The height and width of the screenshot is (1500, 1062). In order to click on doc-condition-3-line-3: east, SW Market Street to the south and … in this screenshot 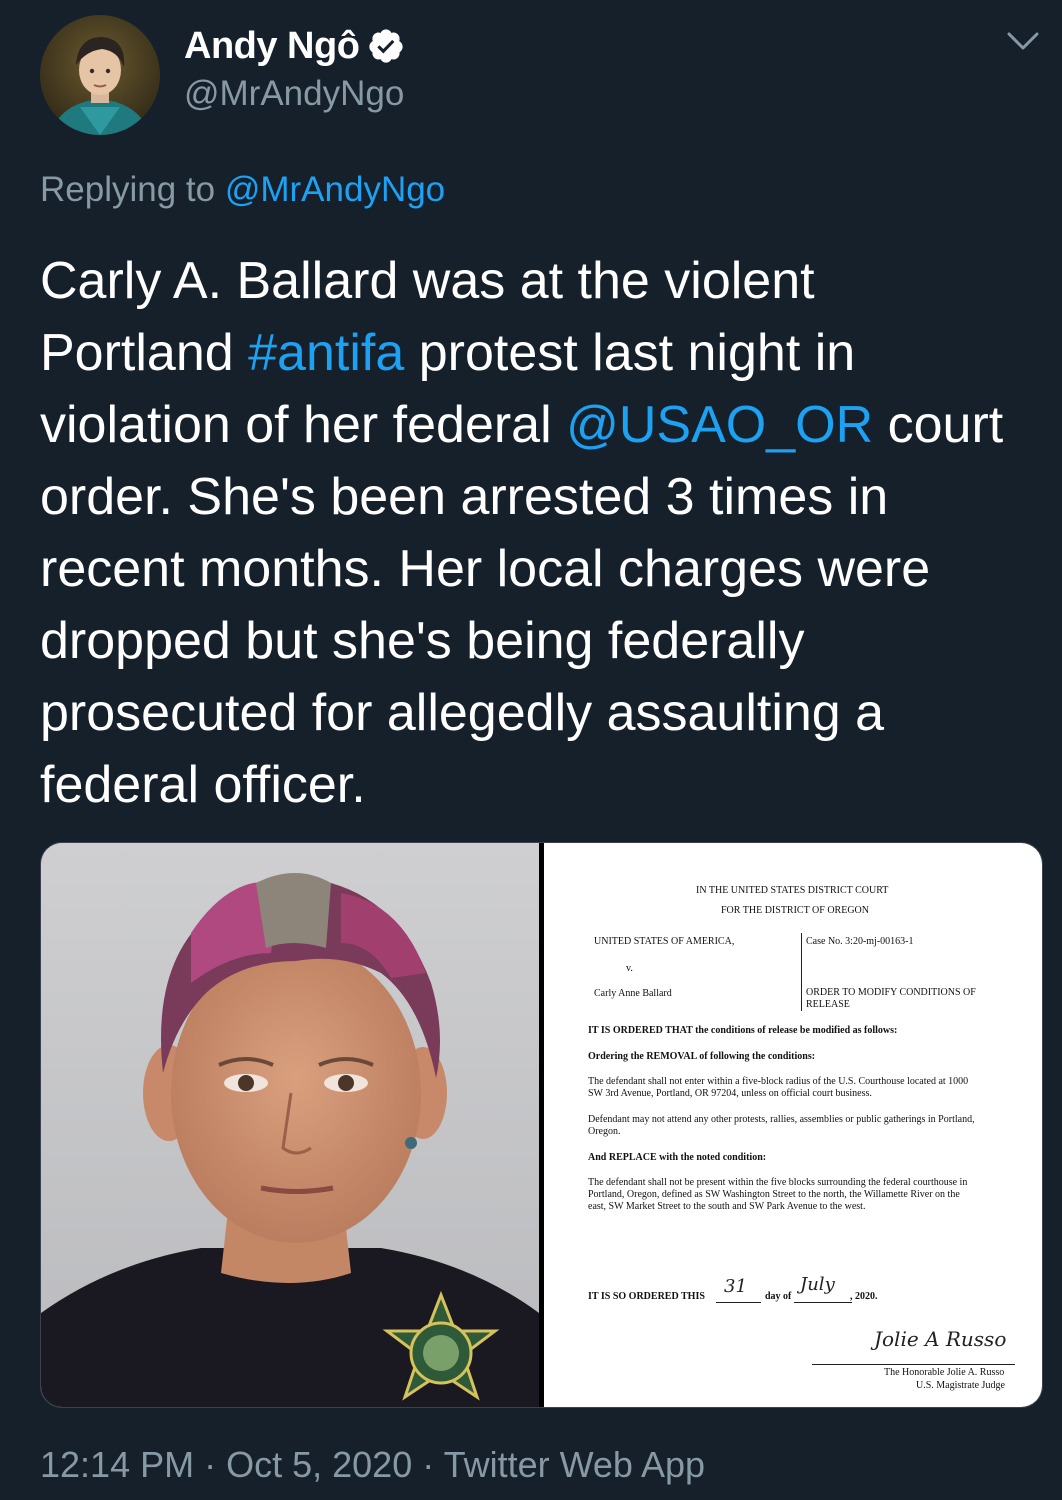, I will do `click(727, 1206)`.